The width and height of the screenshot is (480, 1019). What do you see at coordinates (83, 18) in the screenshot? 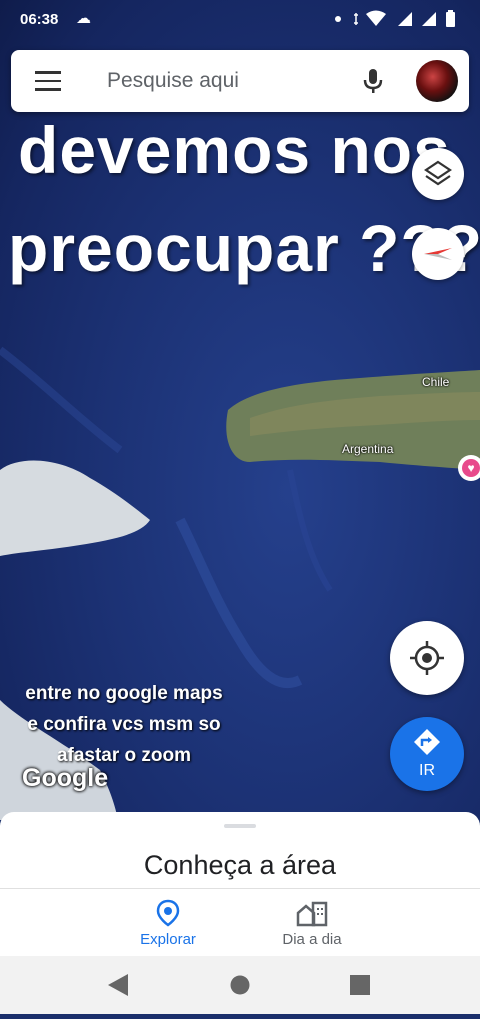
I see `cloud-icon: ☁` at bounding box center [83, 18].